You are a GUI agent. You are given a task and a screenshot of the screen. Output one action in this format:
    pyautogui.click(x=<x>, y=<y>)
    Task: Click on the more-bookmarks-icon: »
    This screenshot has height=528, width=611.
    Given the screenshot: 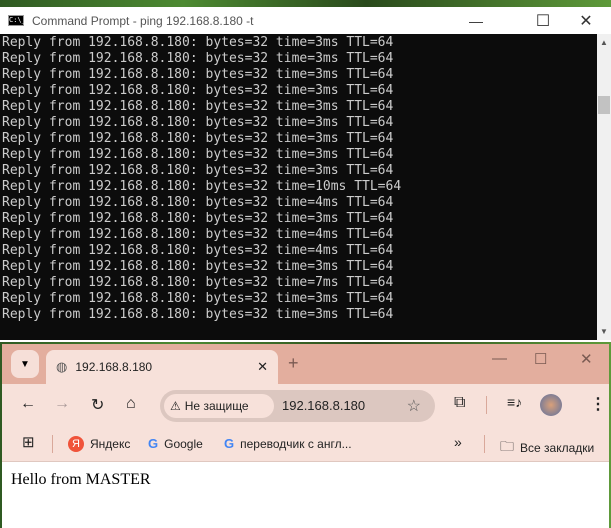 What is the action you would take?
    pyautogui.click(x=458, y=442)
    